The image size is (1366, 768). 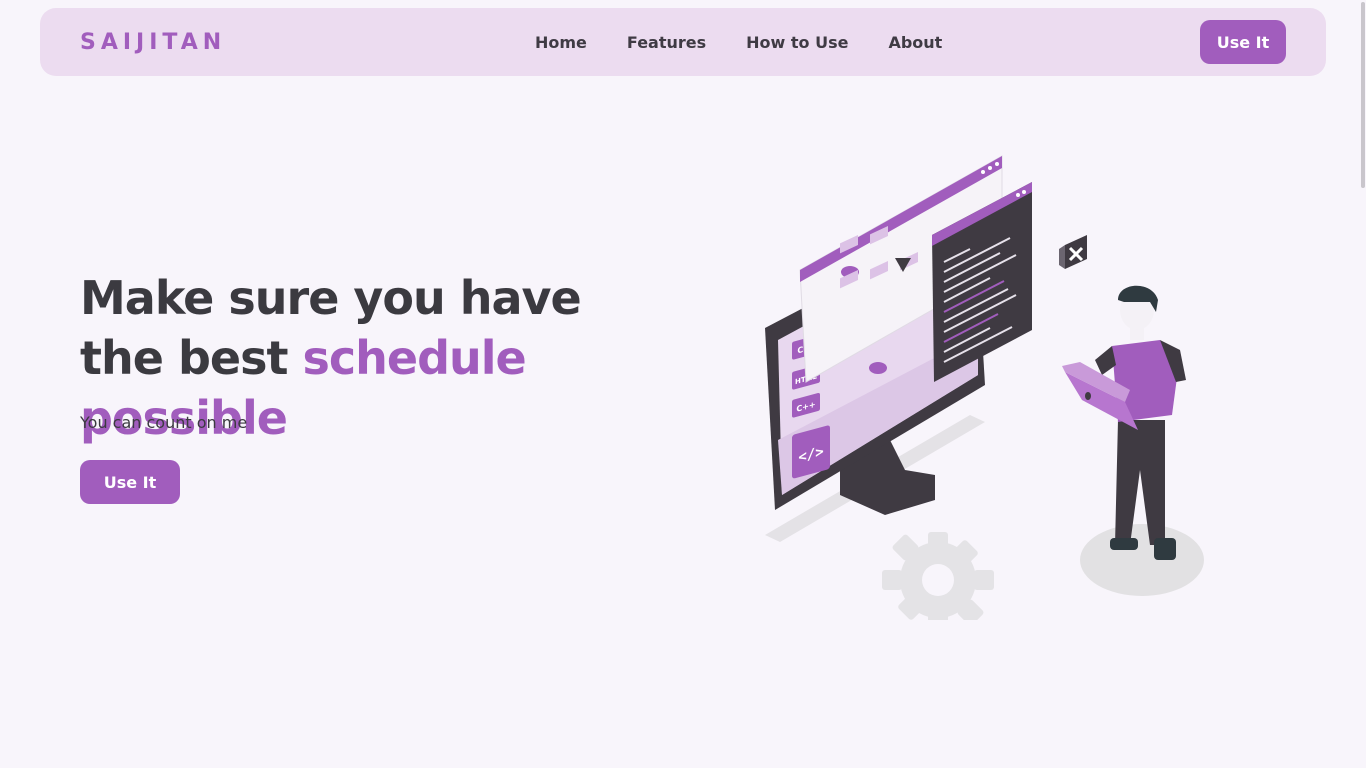 I want to click on nav-link-about: About, so click(x=915, y=42).